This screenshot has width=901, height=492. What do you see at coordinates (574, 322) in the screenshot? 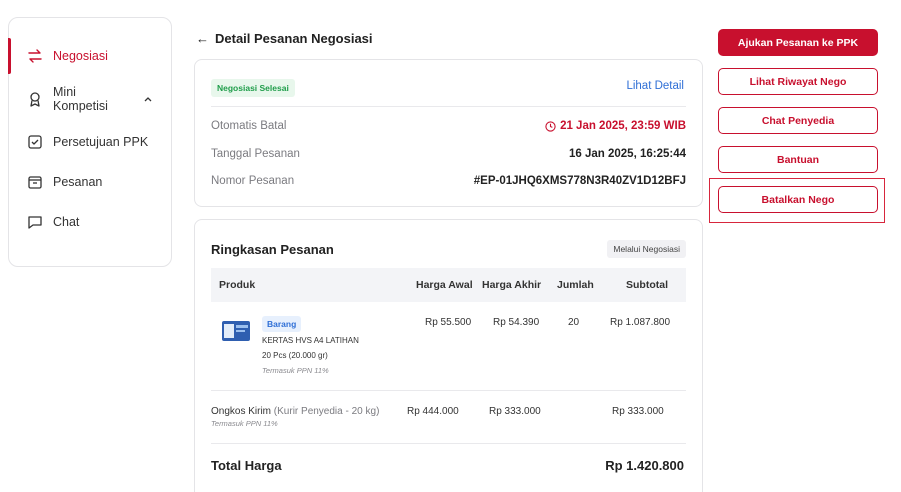
I see `product-jumlah: 20` at bounding box center [574, 322].